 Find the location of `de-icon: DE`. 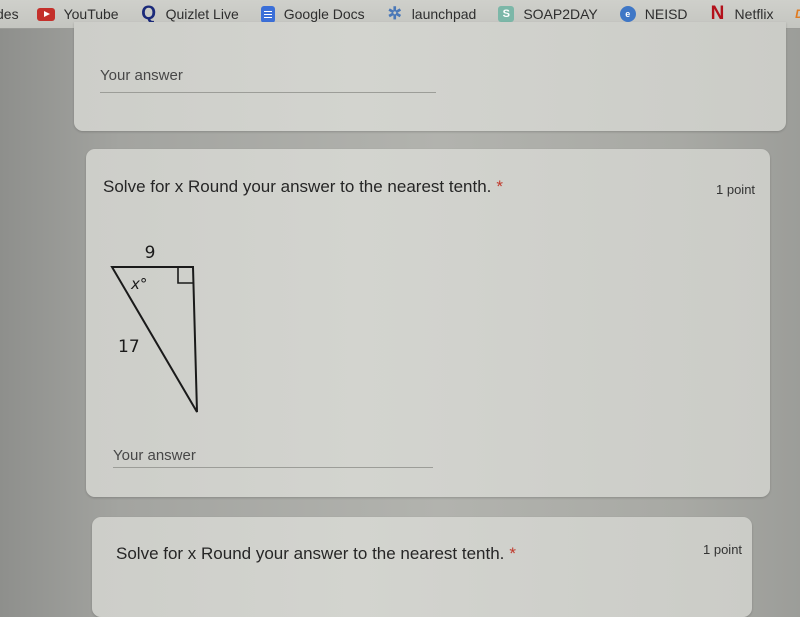

de-icon: DE is located at coordinates (797, 14).